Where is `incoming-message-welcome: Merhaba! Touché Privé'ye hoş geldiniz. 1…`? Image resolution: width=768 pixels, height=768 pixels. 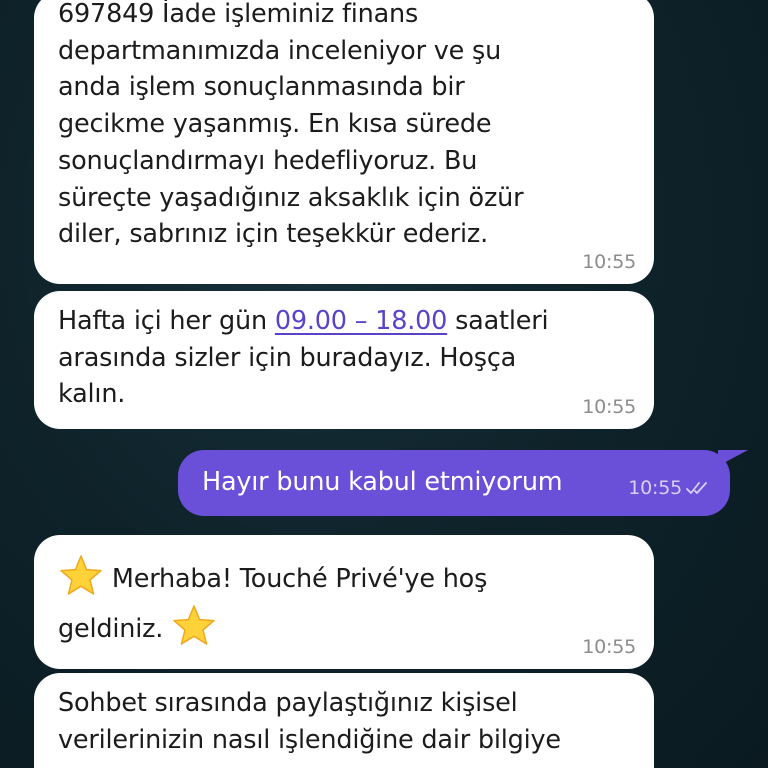
incoming-message-welcome: Merhaba! Touché Privé'ye hoş geldiniz. 1… is located at coordinates (344, 602).